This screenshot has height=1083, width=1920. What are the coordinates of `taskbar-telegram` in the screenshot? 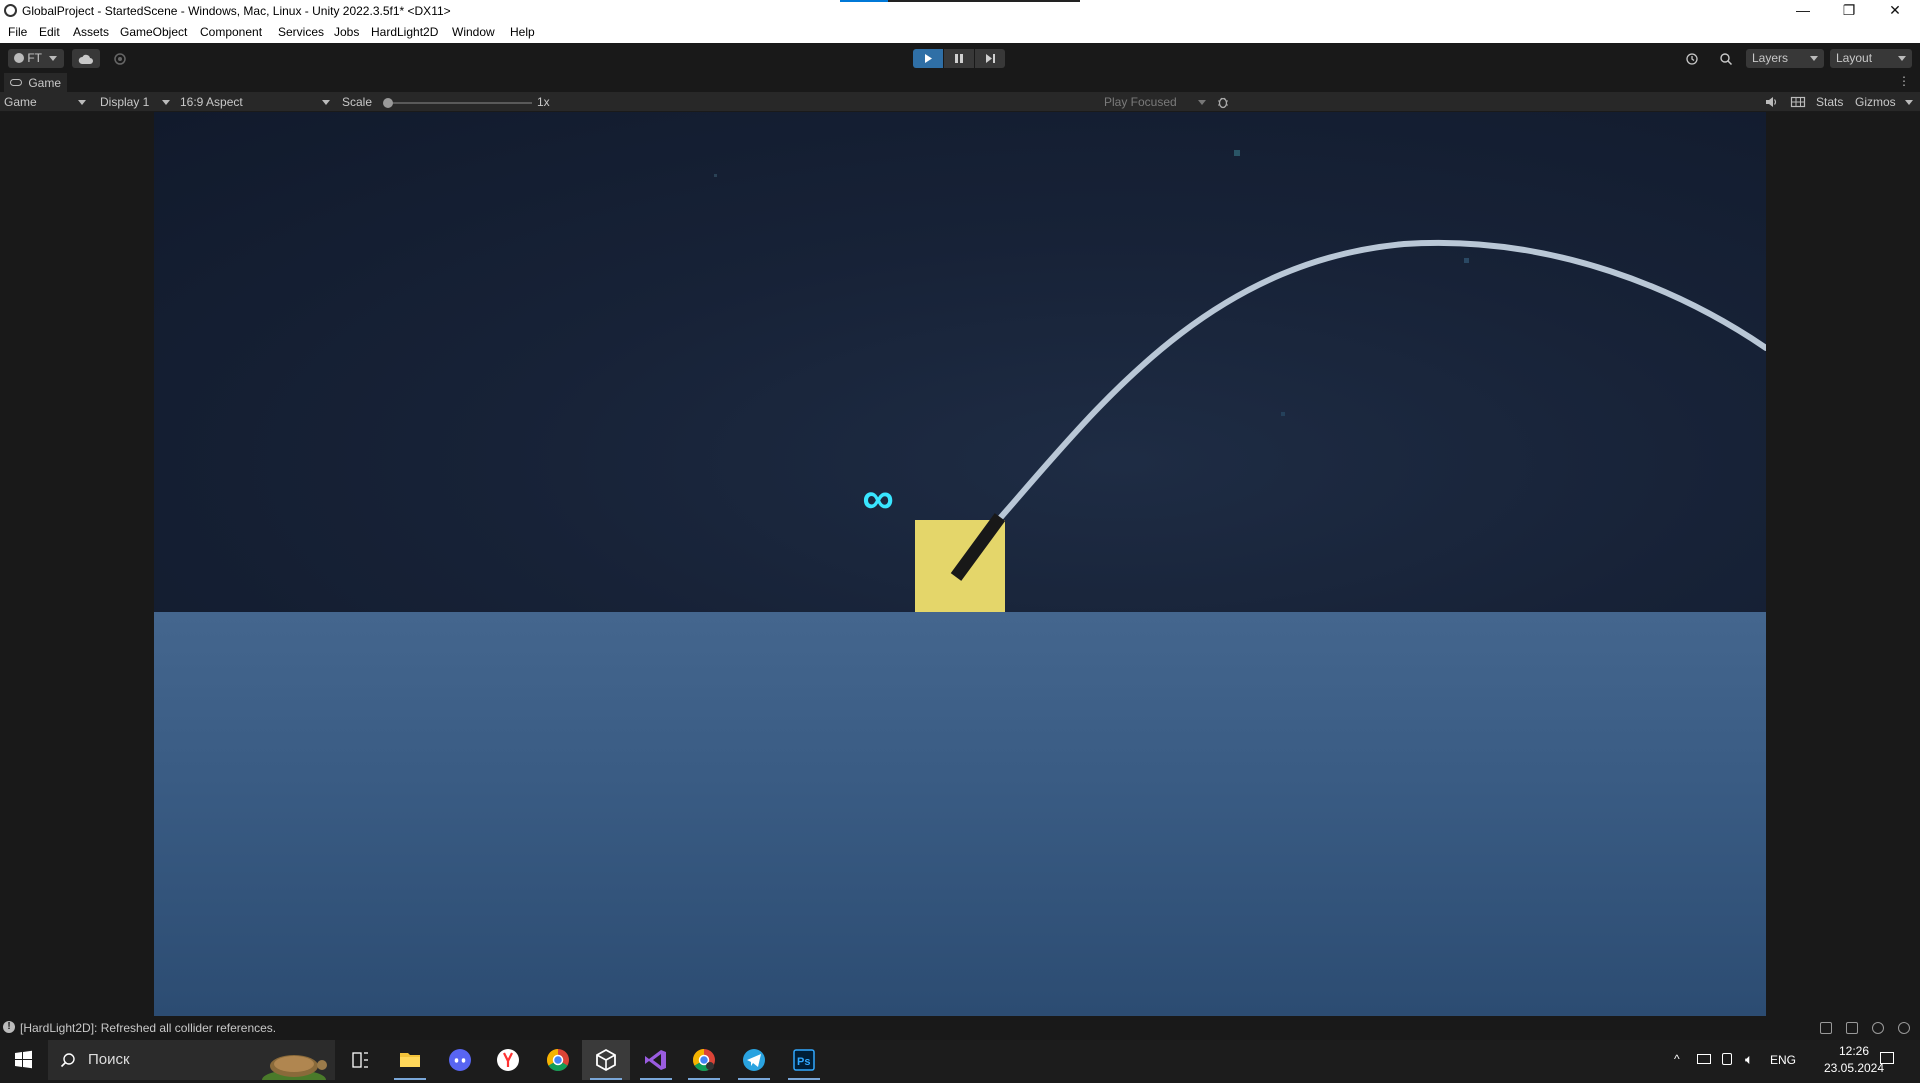 It's located at (754, 1060).